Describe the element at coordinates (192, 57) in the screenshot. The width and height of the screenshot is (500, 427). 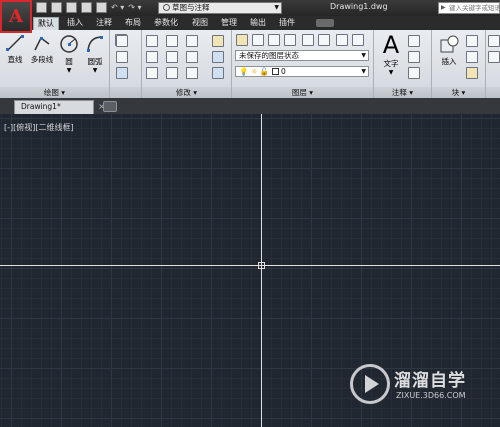
I see `fillet-icon` at that location.